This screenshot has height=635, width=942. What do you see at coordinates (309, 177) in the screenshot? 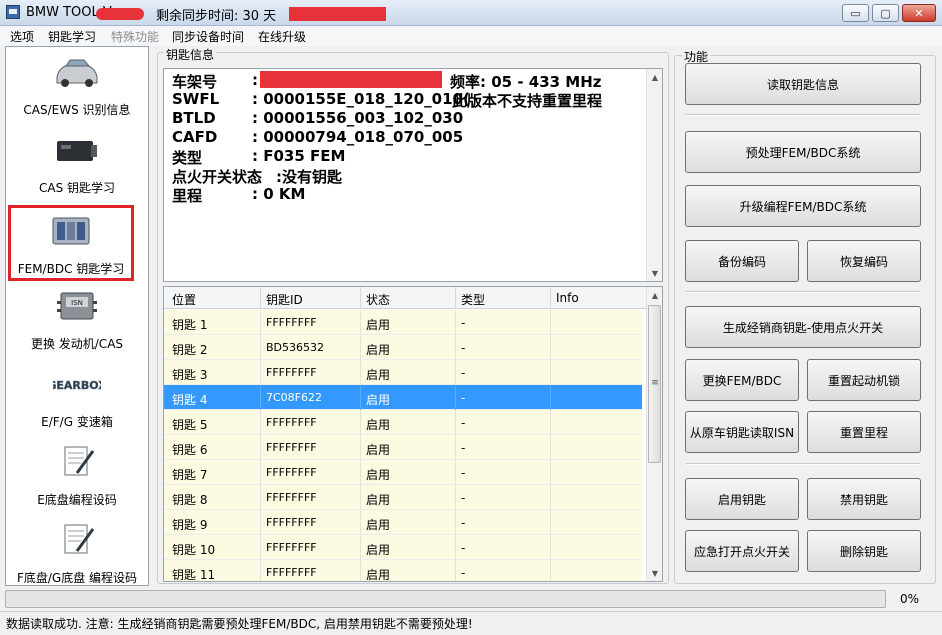
I see `ignition-status-value: :没有钥匙` at bounding box center [309, 177].